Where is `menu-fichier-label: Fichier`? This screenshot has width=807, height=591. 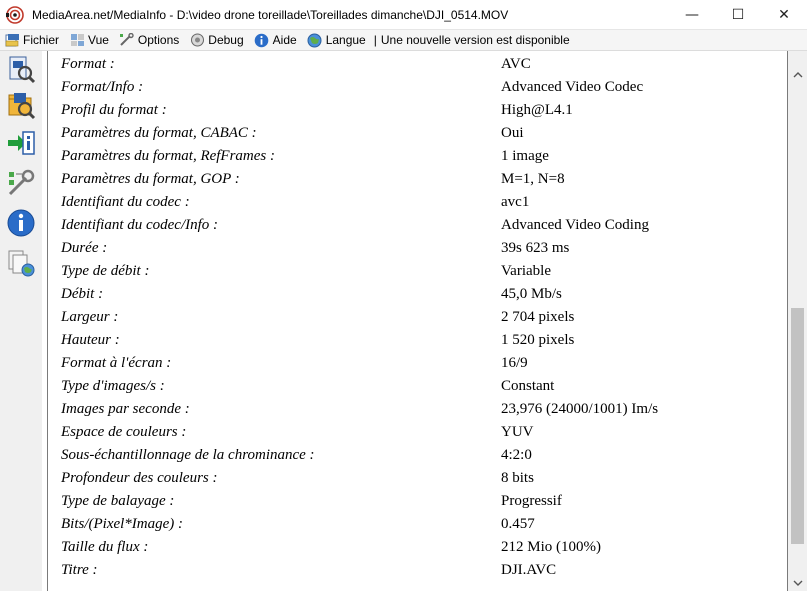
menu-fichier-label: Fichier is located at coordinates (41, 40).